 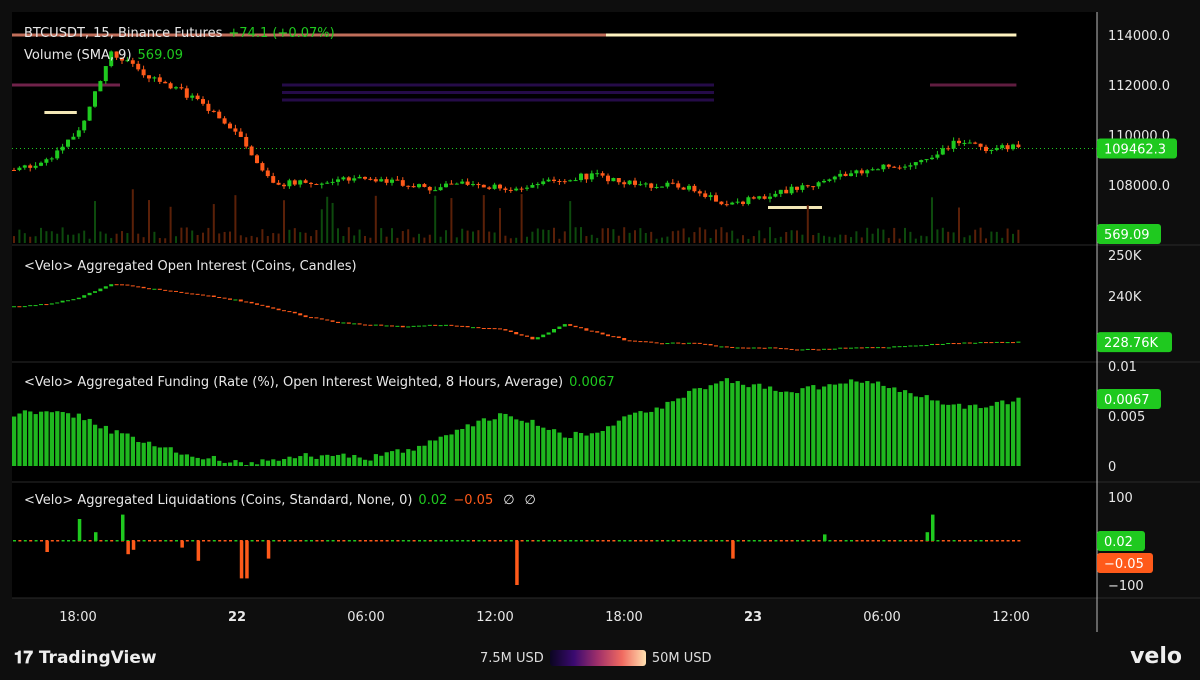 What do you see at coordinates (530, 500) in the screenshot?
I see `liq-empty-2: ∅` at bounding box center [530, 500].